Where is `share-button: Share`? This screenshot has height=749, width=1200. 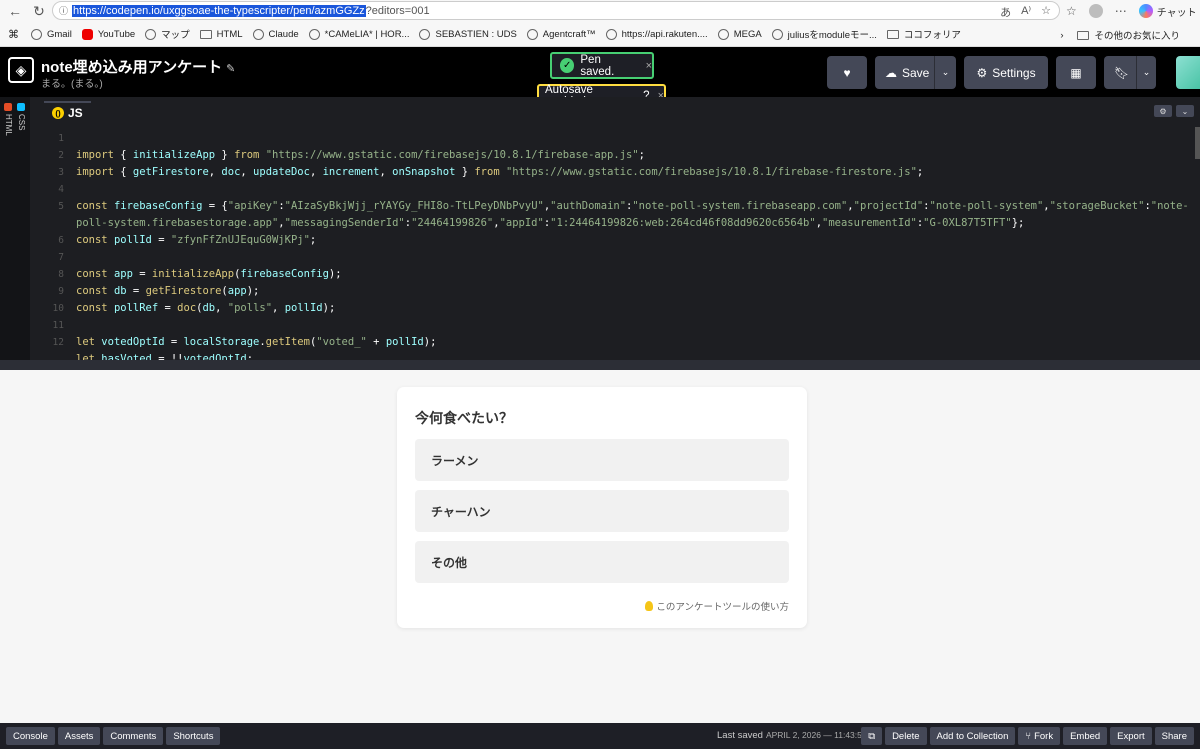 share-button: Share is located at coordinates (1174, 736).